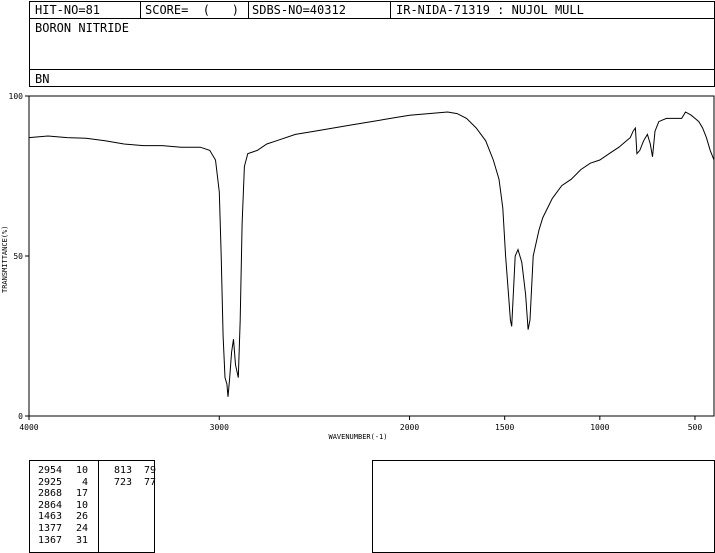 The image size is (715, 553). Describe the element at coordinates (599, 427) in the screenshot. I see `x-tick-label: 1000` at that location.